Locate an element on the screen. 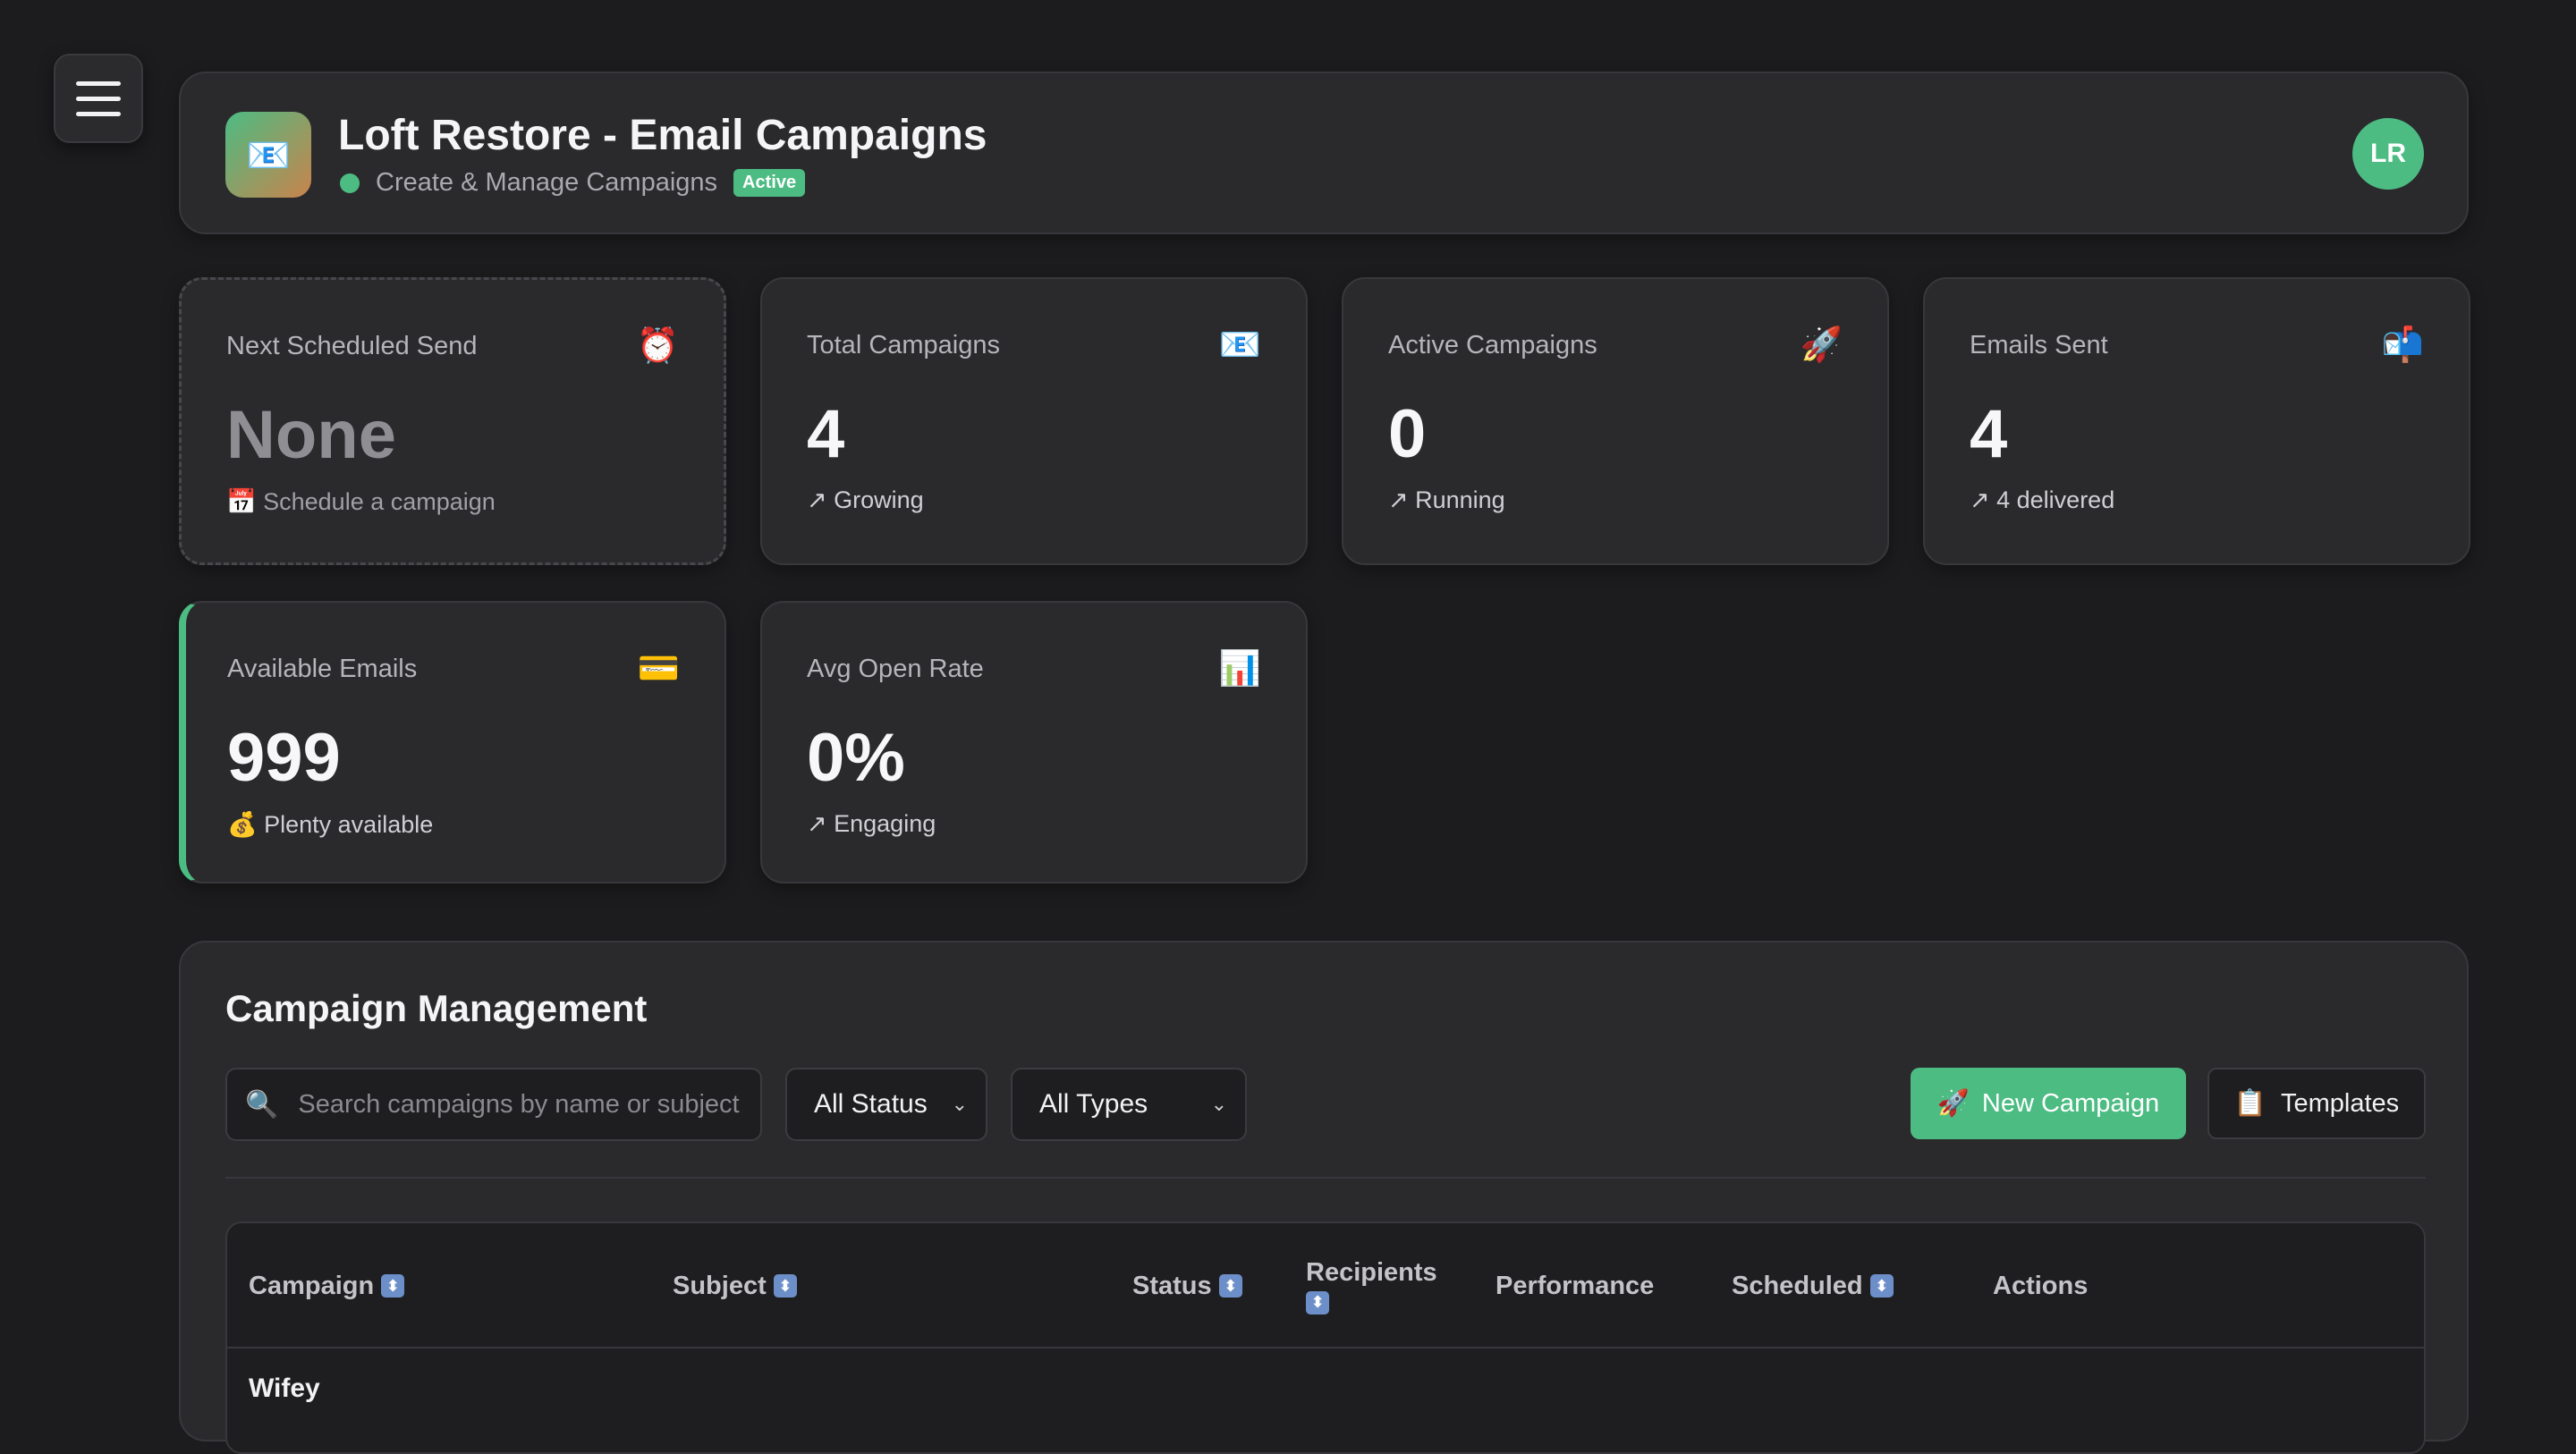 The height and width of the screenshot is (1454, 2576). stat-footer: 💰 Plenty available is located at coordinates (330, 825).